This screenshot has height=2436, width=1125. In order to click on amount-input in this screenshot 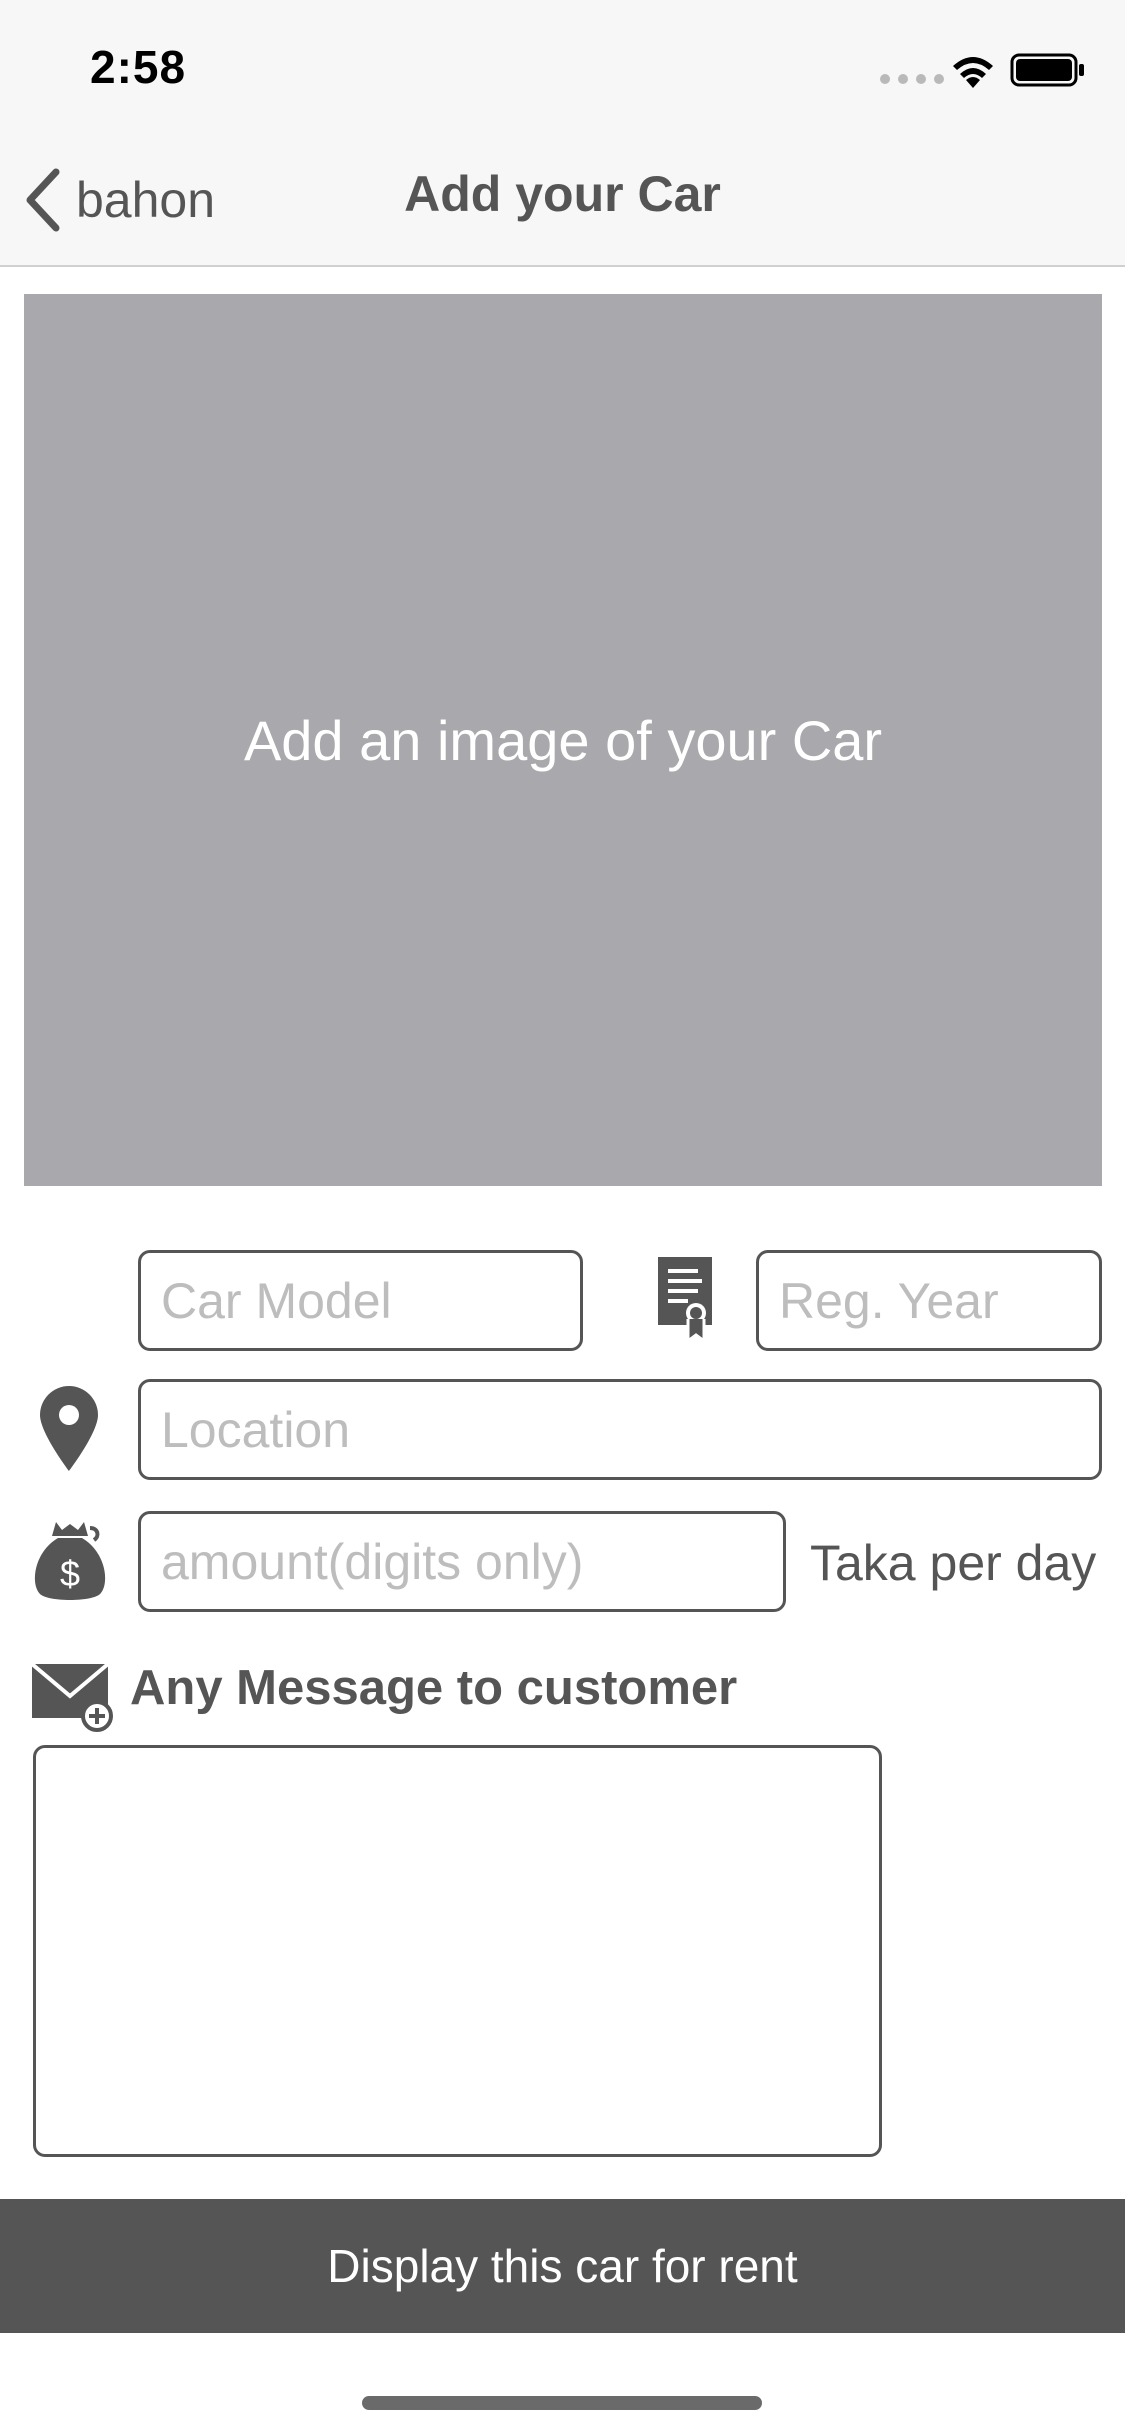, I will do `click(462, 1561)`.